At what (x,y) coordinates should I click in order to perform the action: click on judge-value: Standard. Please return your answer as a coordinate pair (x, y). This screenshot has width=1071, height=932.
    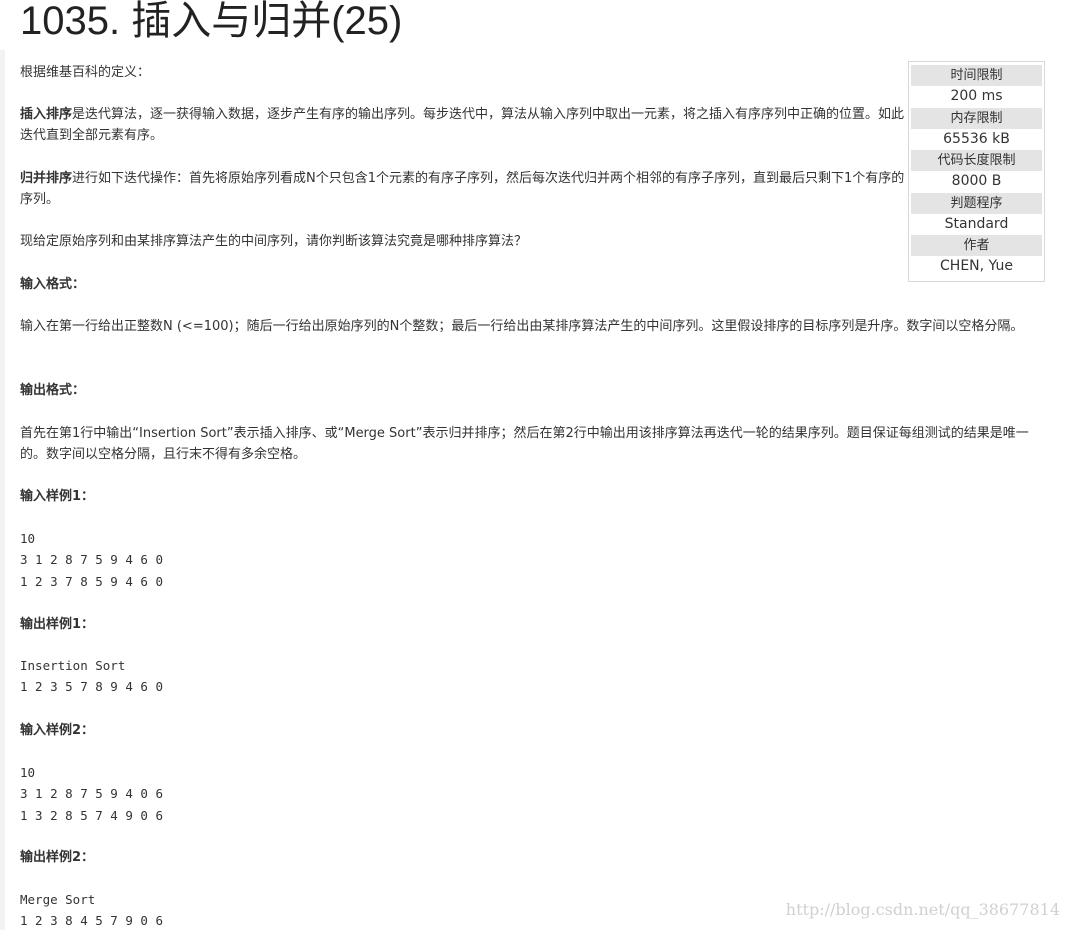
    Looking at the image, I should click on (976, 223).